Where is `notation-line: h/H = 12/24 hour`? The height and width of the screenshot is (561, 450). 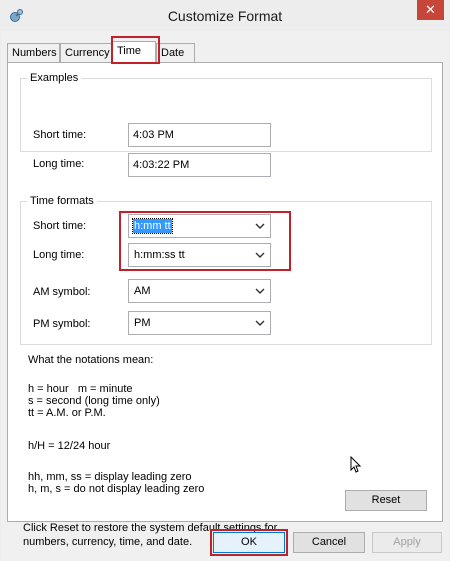
notation-line: h/H = 12/24 hour is located at coordinates (69, 446).